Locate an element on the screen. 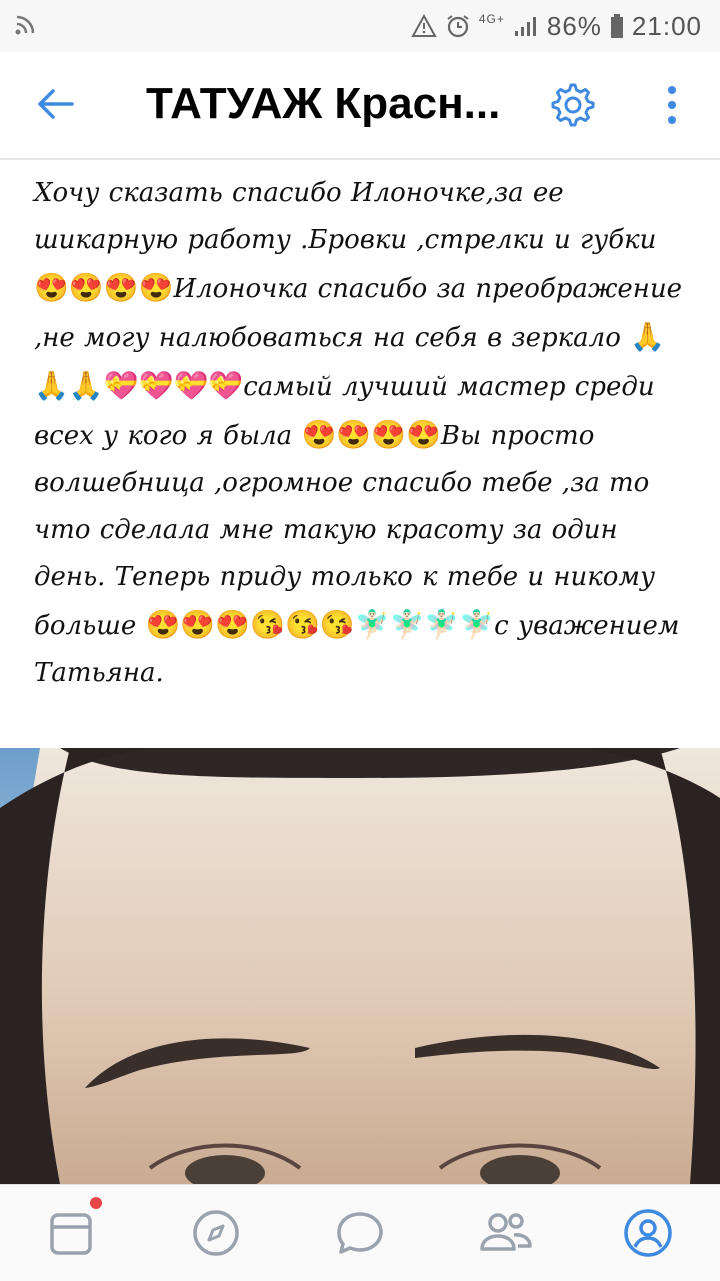 The height and width of the screenshot is (1281, 720). nav-news-button is located at coordinates (74, 1228).